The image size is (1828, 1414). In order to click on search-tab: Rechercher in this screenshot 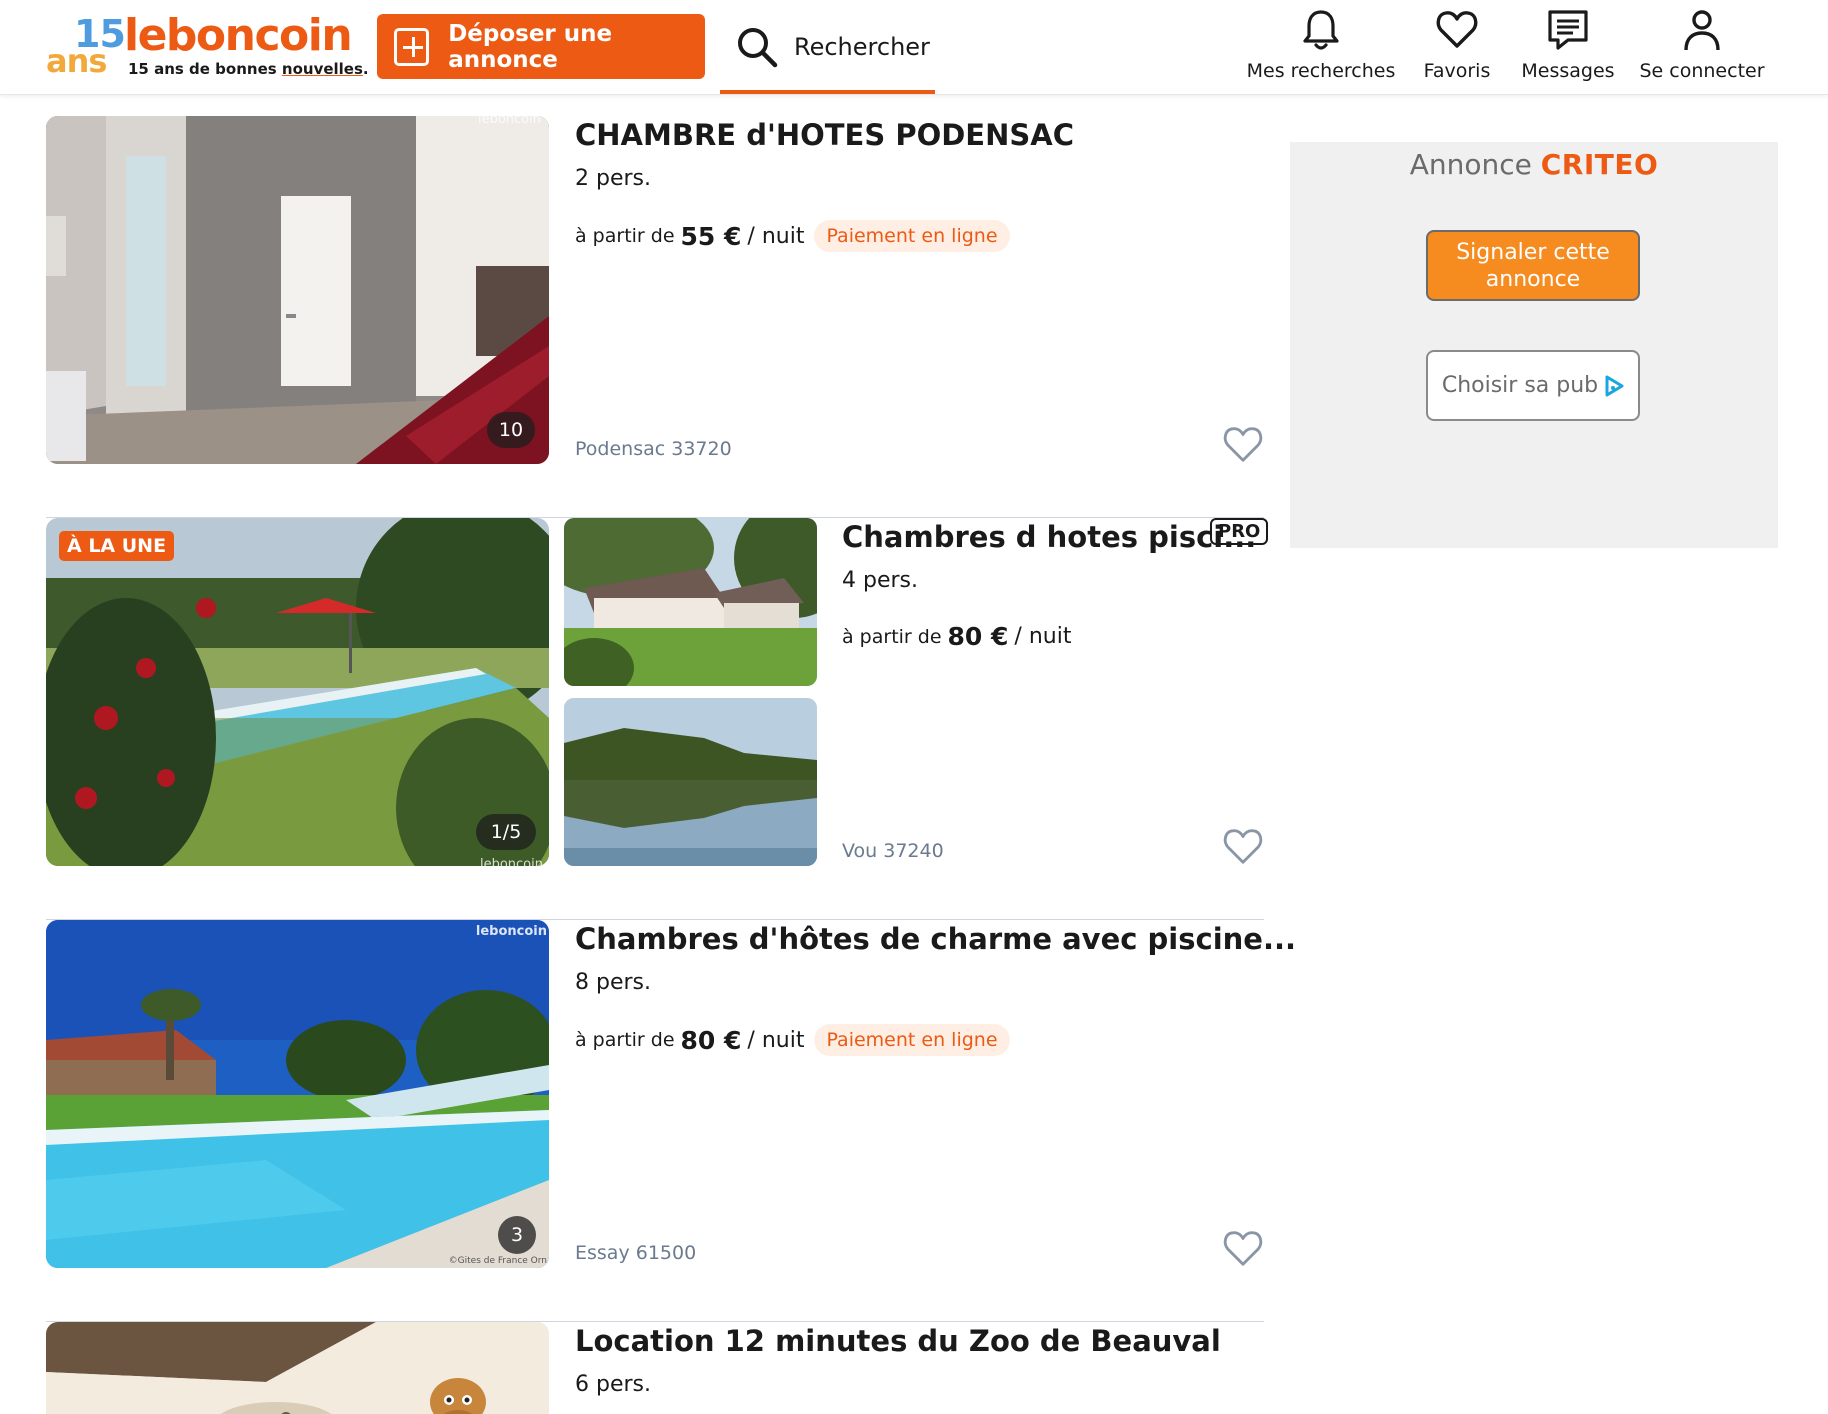, I will do `click(827, 54)`.